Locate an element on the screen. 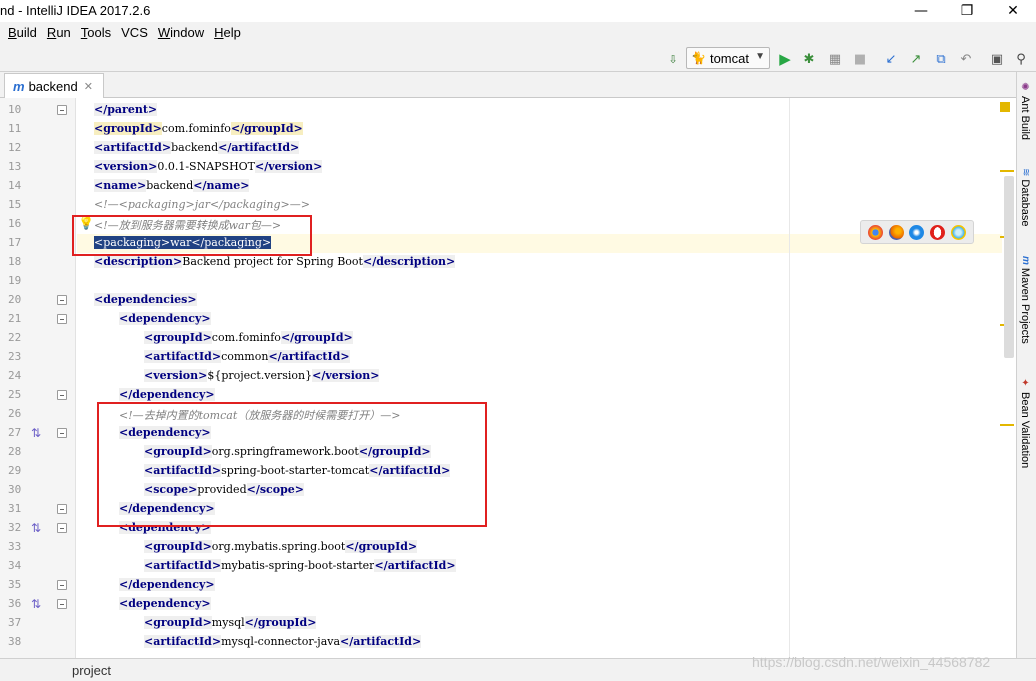 This screenshot has height=681, width=1036. browser-preview-bar is located at coordinates (917, 232).